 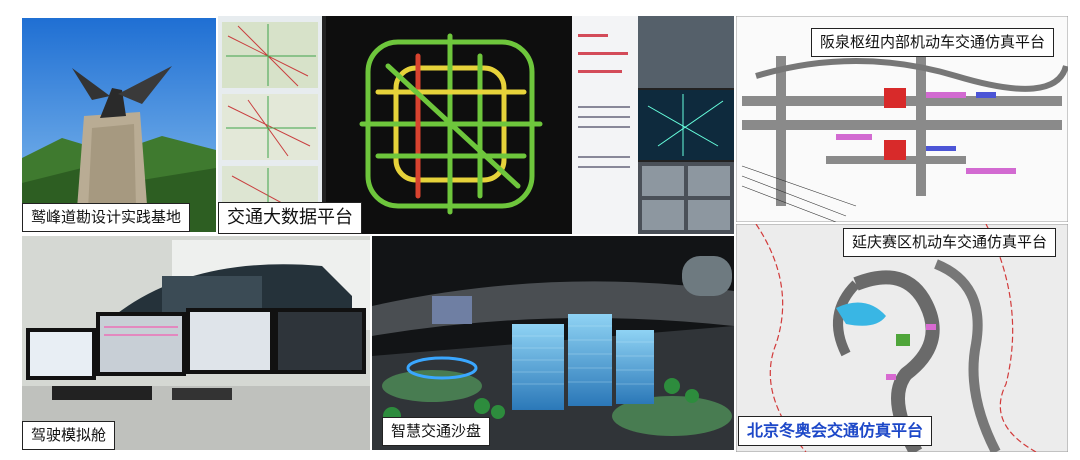 What do you see at coordinates (902, 119) in the screenshot?
I see `diagram-fuquan-hub-simulation: 阪泉枢纽内部机动车交通仿真平台` at bounding box center [902, 119].